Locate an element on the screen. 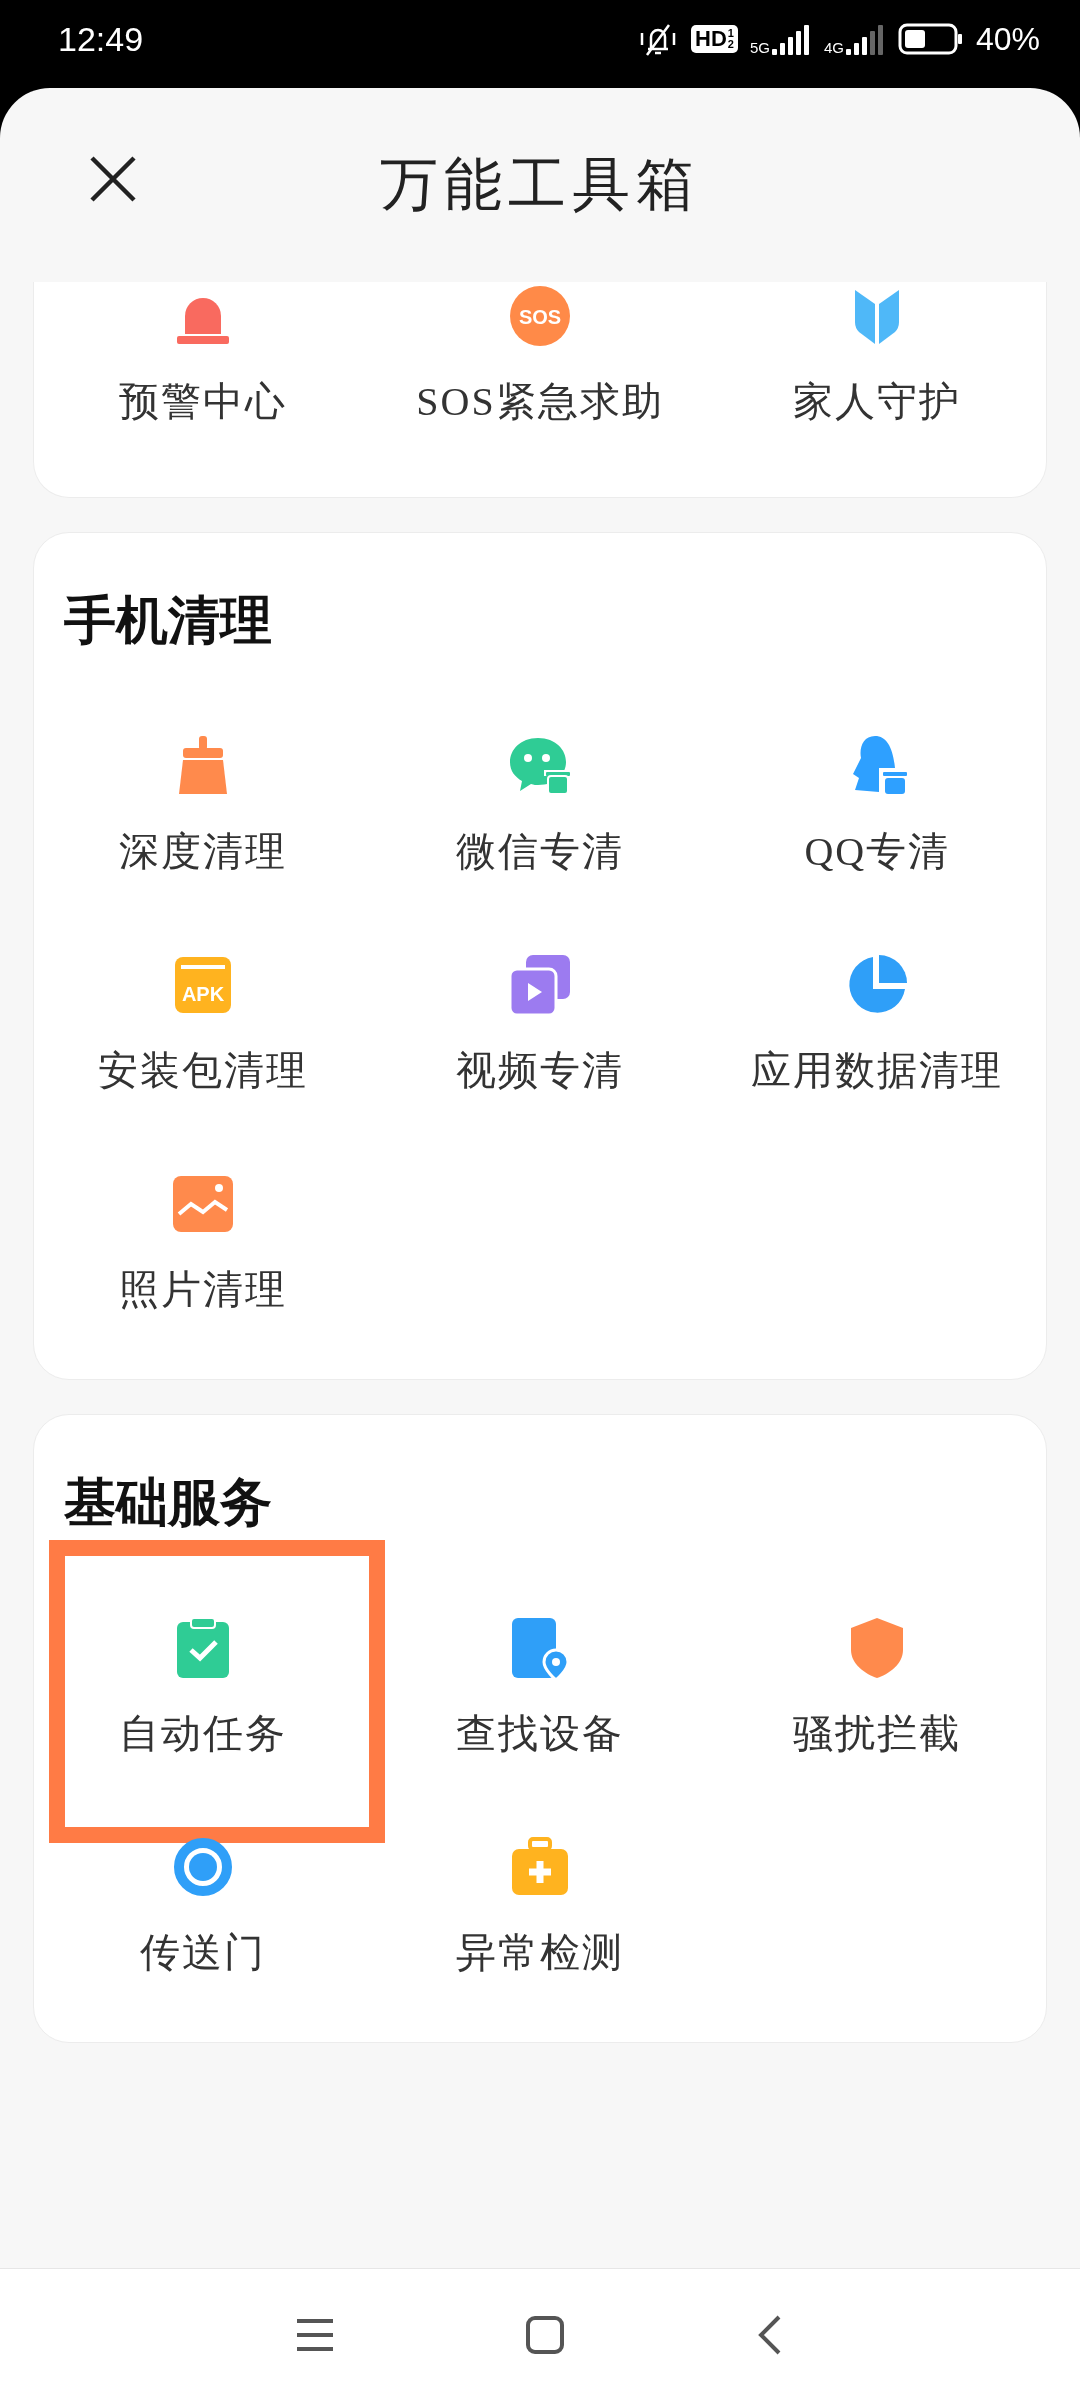  network-type: 5G is located at coordinates (759, 47).